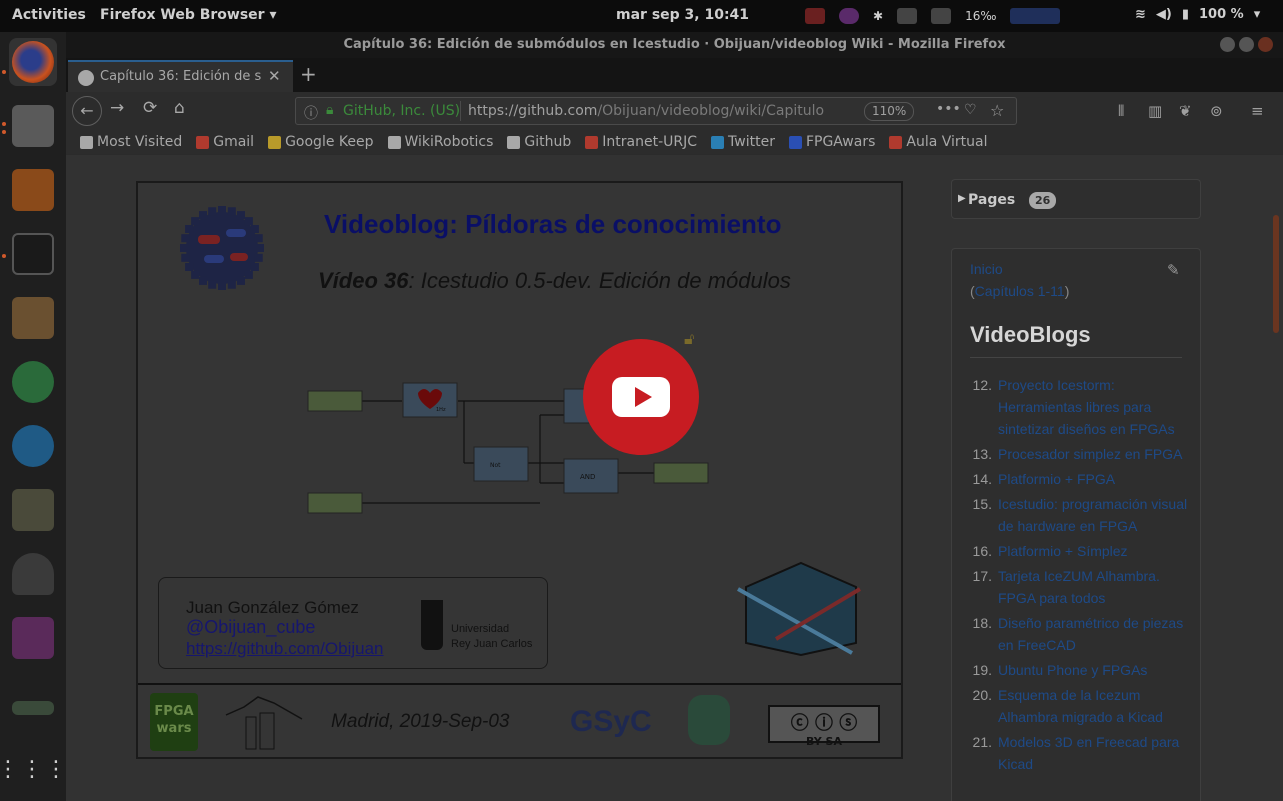  Describe the element at coordinates (1260, 111) in the screenshot. I see `hamburger-menu-icon: ≡` at that location.